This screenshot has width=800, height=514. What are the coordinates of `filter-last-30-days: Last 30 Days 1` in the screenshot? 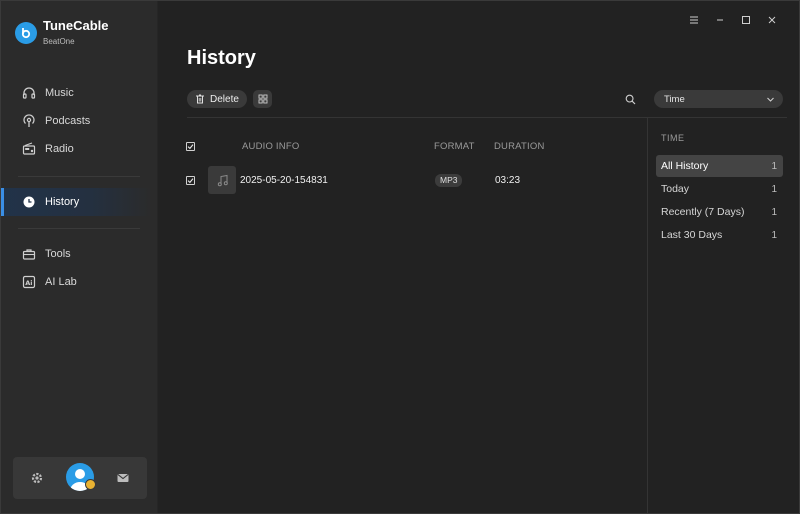 It's located at (719, 235).